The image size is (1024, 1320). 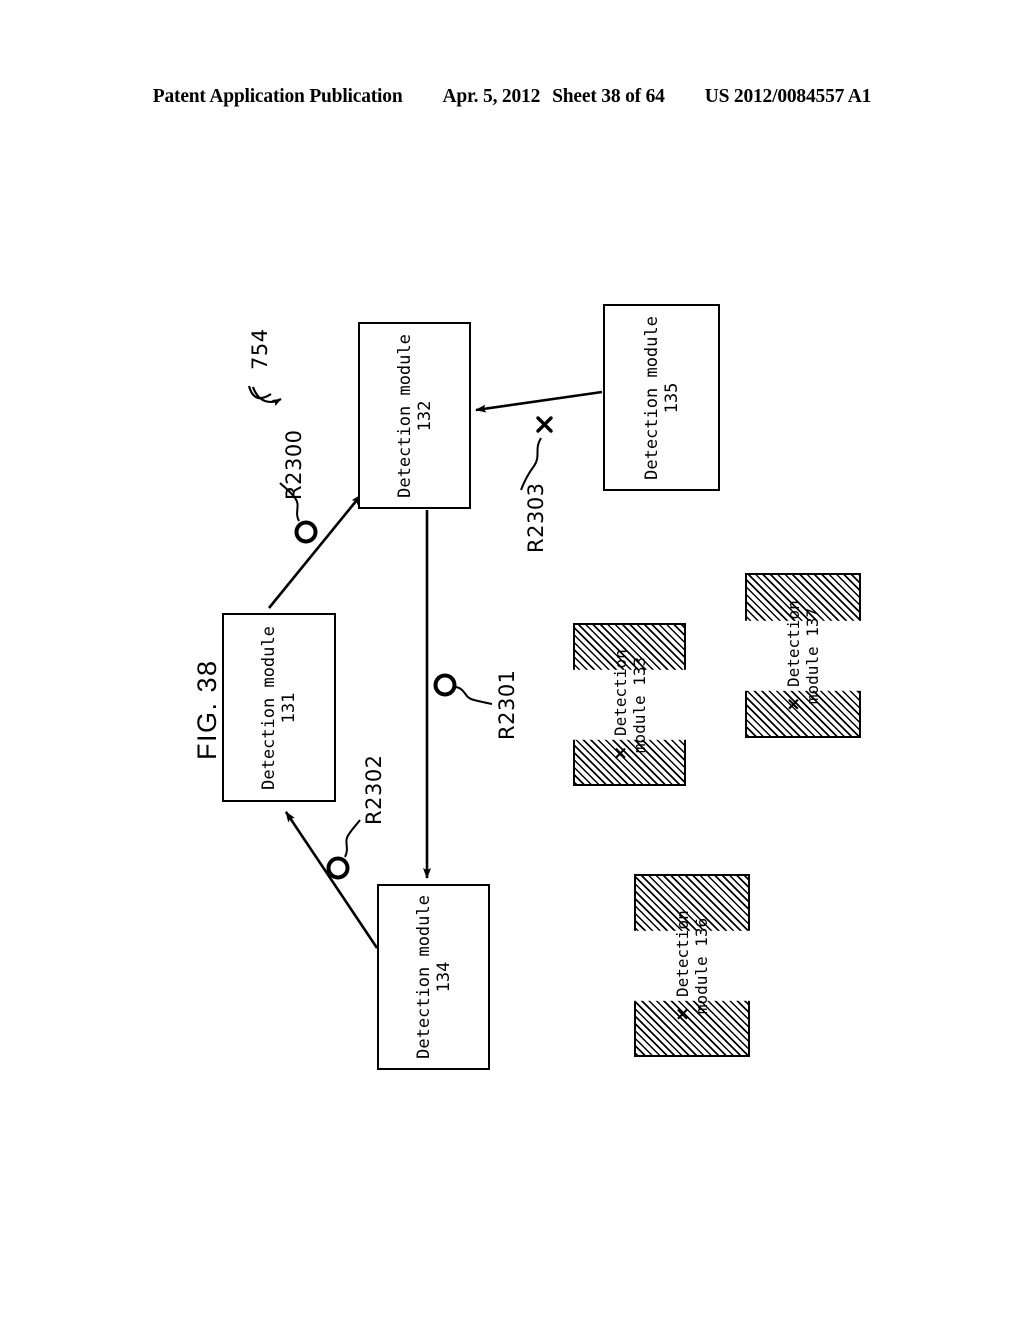 I want to click on arrow-r2300, so click(x=315, y=551).